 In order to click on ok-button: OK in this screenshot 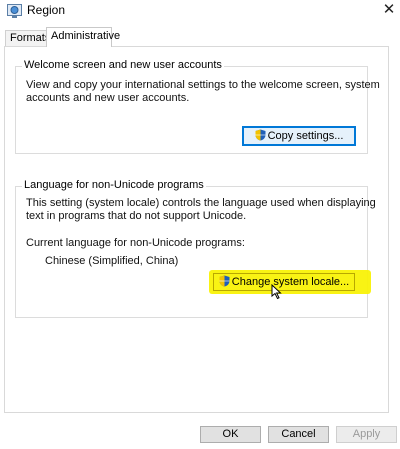, I will do `click(230, 434)`.